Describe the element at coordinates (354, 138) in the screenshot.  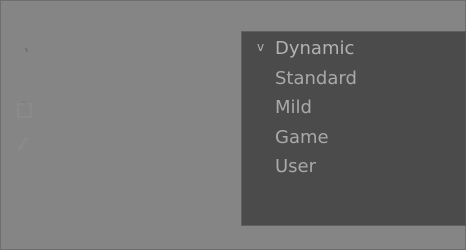
I see `menu-item-game: Game` at that location.